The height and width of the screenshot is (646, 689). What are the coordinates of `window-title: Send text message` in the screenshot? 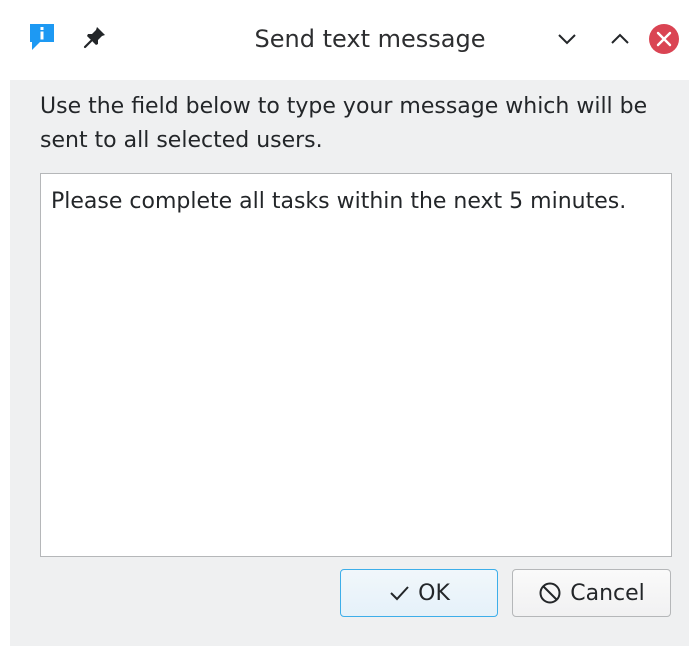 It's located at (370, 39).